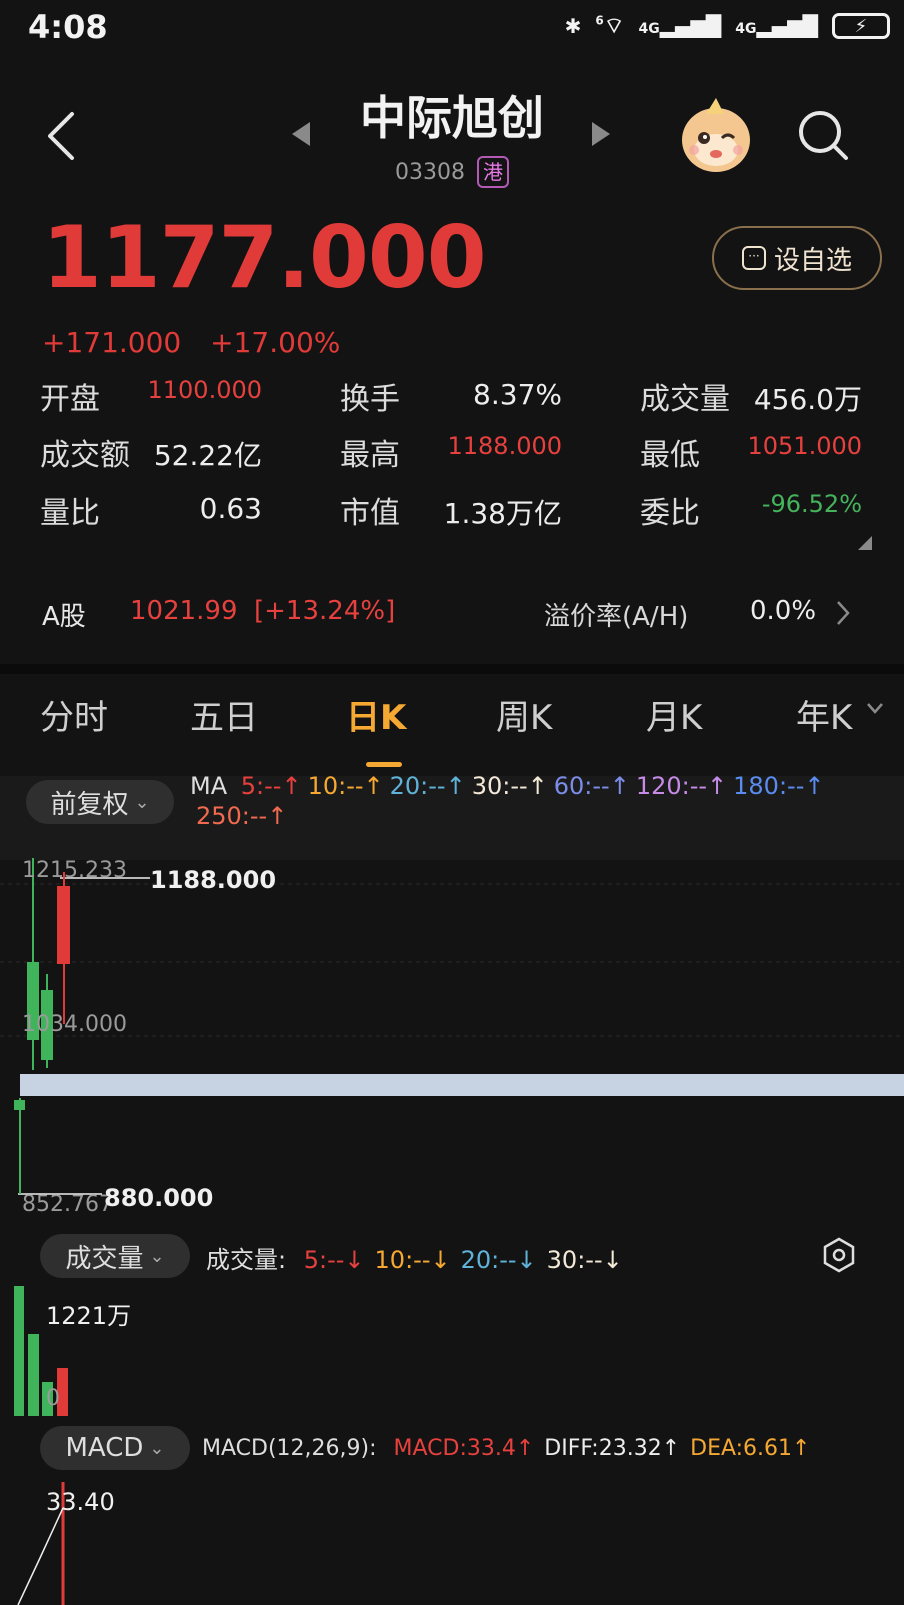  What do you see at coordinates (53, 1398) in the screenshot?
I see `volume-axis-zero: 0` at bounding box center [53, 1398].